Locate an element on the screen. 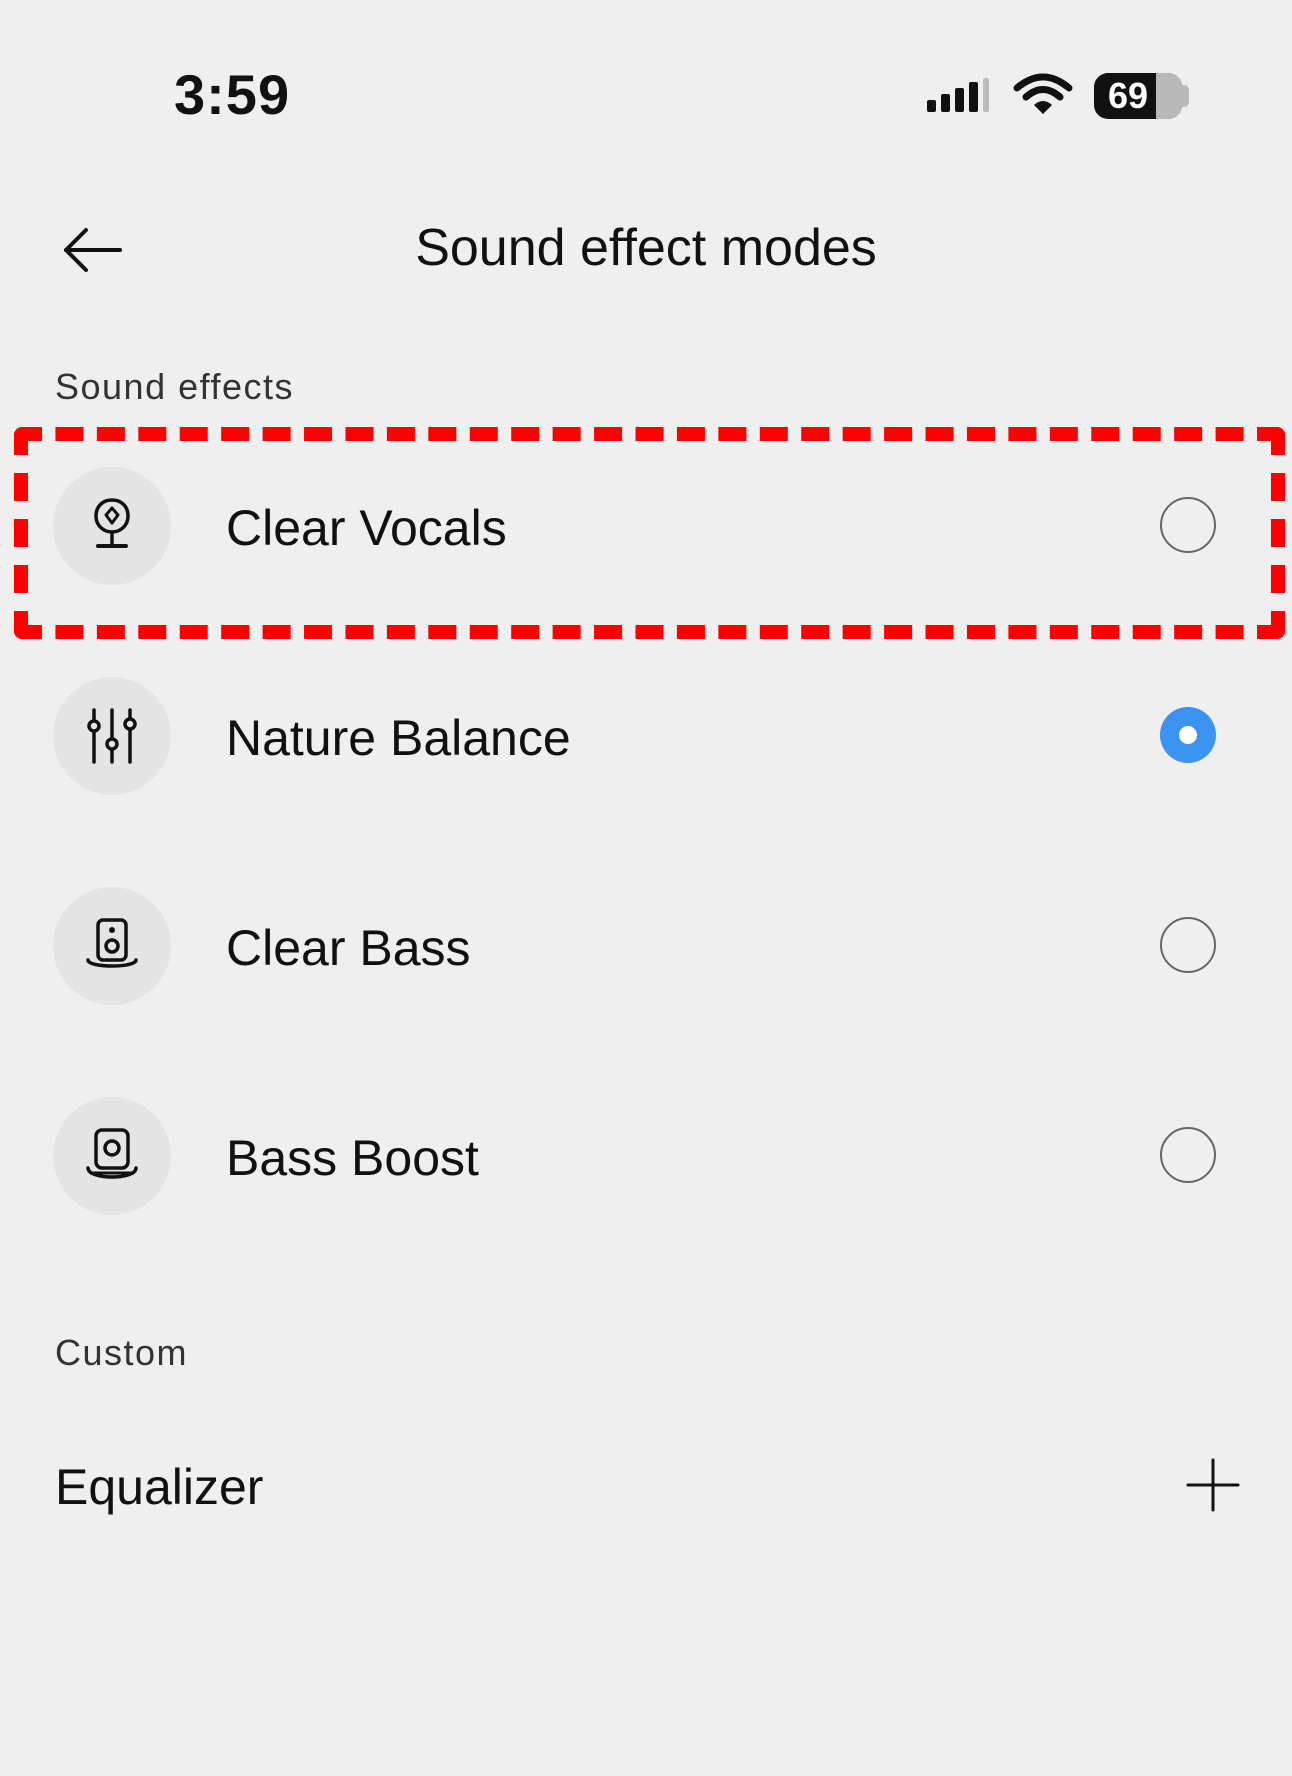  equalizer-sliders-icon is located at coordinates (112, 736).